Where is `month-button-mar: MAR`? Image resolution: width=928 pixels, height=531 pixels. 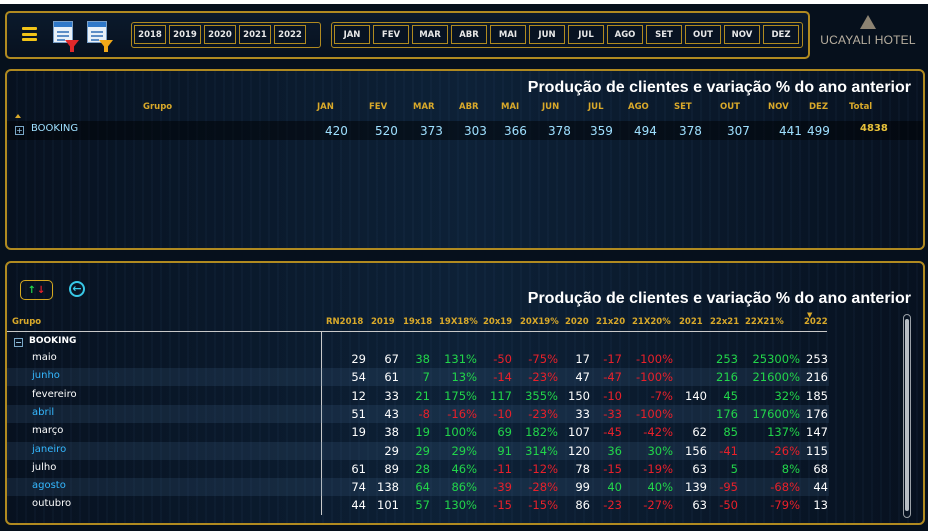 month-button-mar: MAR is located at coordinates (430, 34).